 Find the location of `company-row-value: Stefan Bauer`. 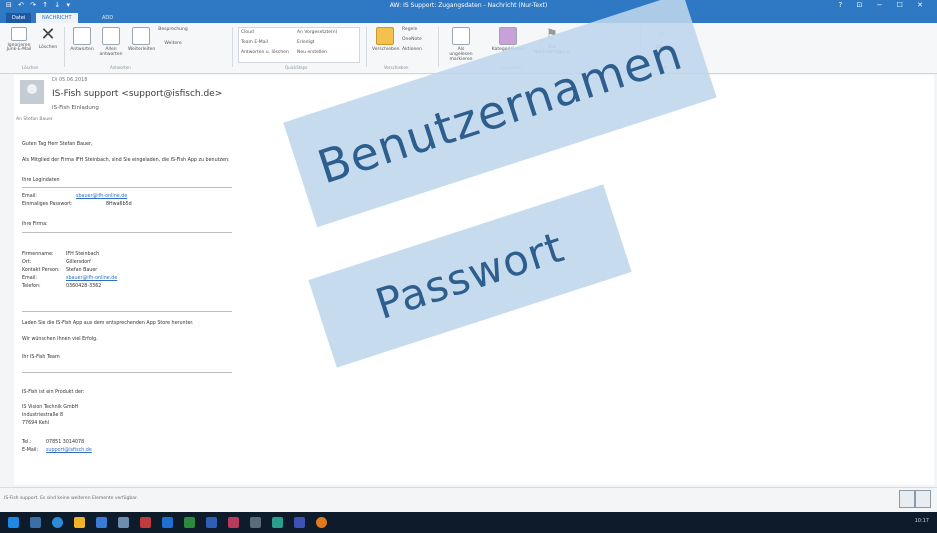

company-row-value: Stefan Bauer is located at coordinates (82, 270).